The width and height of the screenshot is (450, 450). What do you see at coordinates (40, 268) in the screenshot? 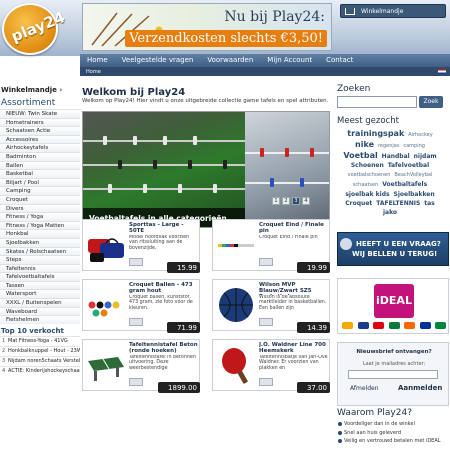
I see `sidebar-category-item: Tafeltennis` at bounding box center [40, 268].